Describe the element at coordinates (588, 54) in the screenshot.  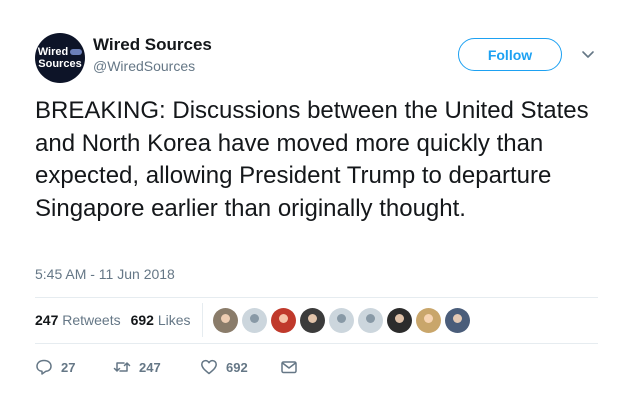
I see `chevron-down-icon` at that location.